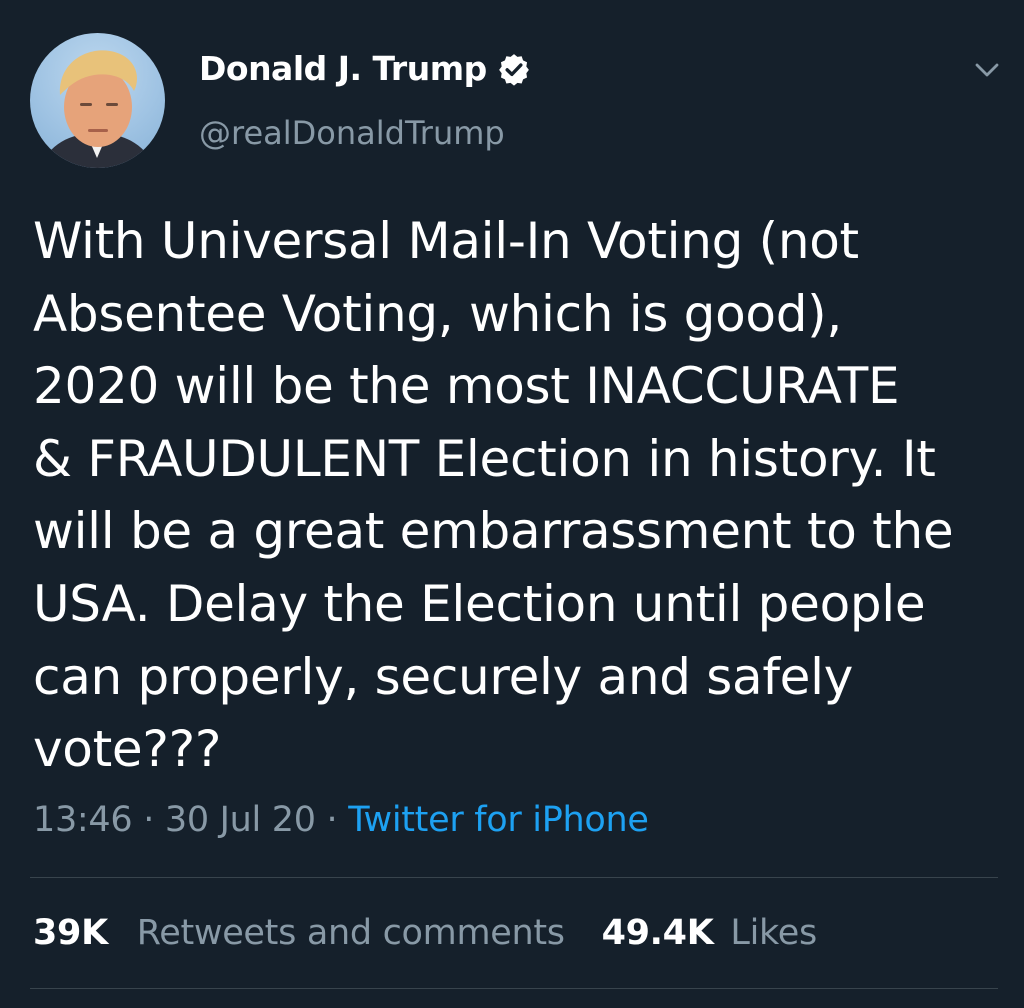  What do you see at coordinates (70, 933) in the screenshot?
I see `retweets-count: 39K` at bounding box center [70, 933].